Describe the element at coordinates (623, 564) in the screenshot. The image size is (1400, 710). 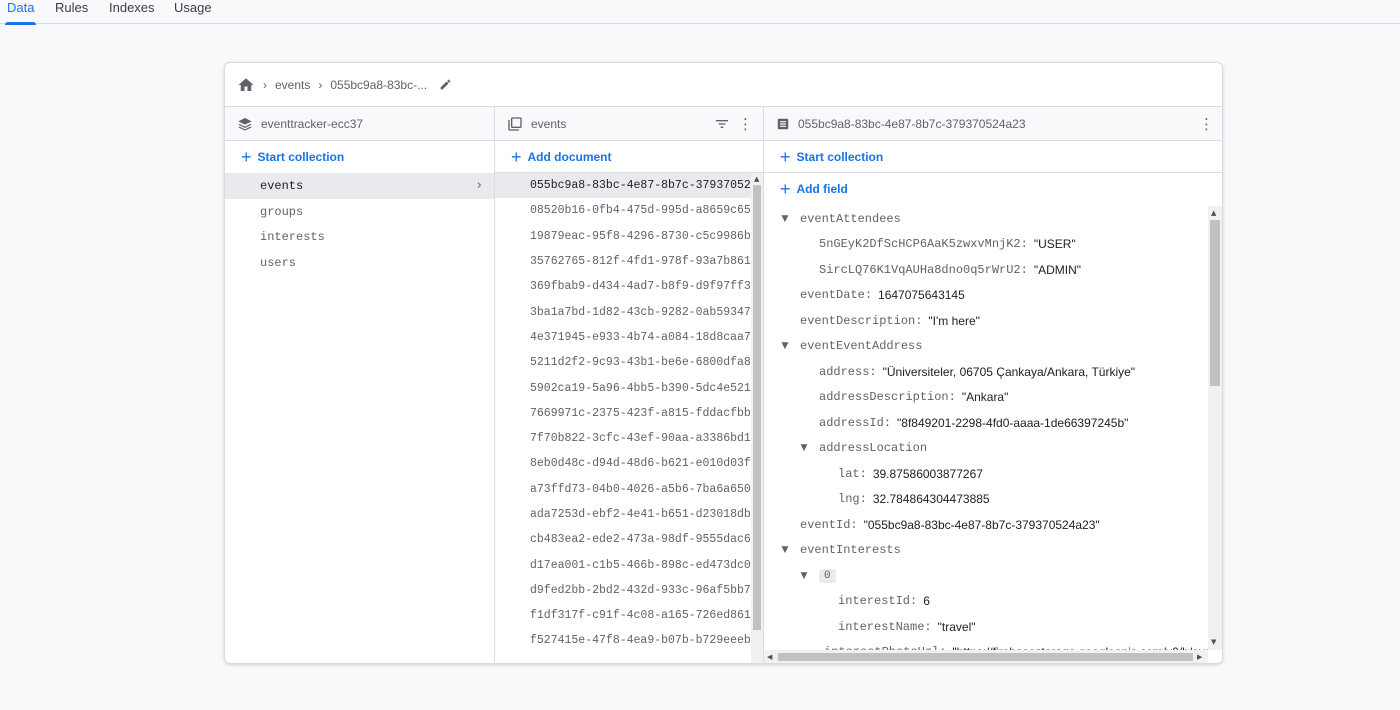
I see `document-item: d17ea001-c1b5-466b-898c-ed473dc06` at that location.